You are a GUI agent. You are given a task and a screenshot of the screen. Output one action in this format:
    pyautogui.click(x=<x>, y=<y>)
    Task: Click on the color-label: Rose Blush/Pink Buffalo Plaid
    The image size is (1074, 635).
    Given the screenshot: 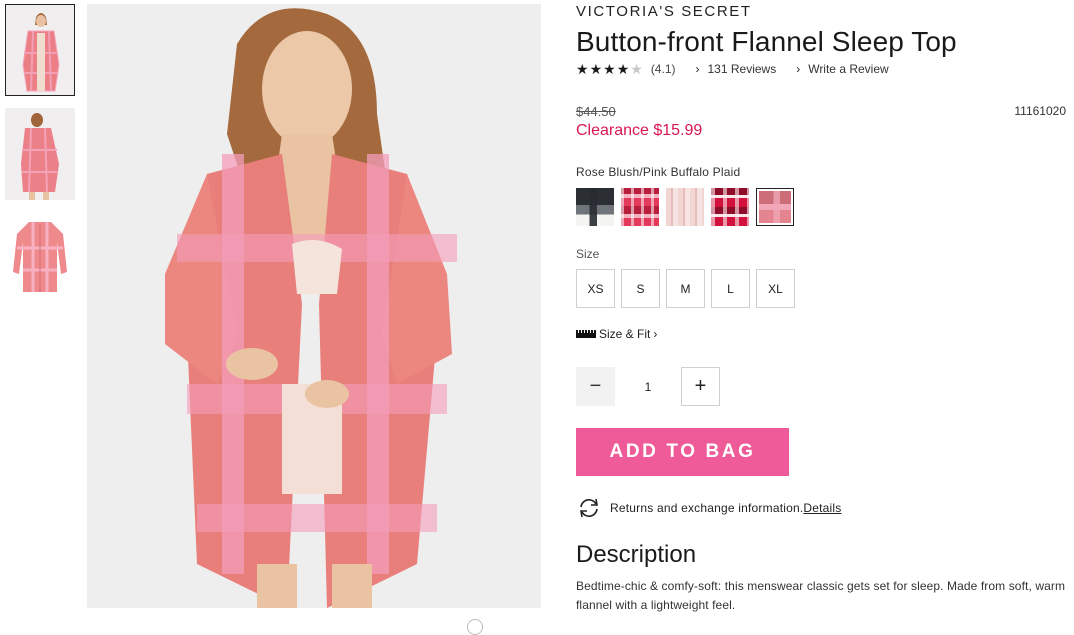 What is the action you would take?
    pyautogui.click(x=658, y=172)
    